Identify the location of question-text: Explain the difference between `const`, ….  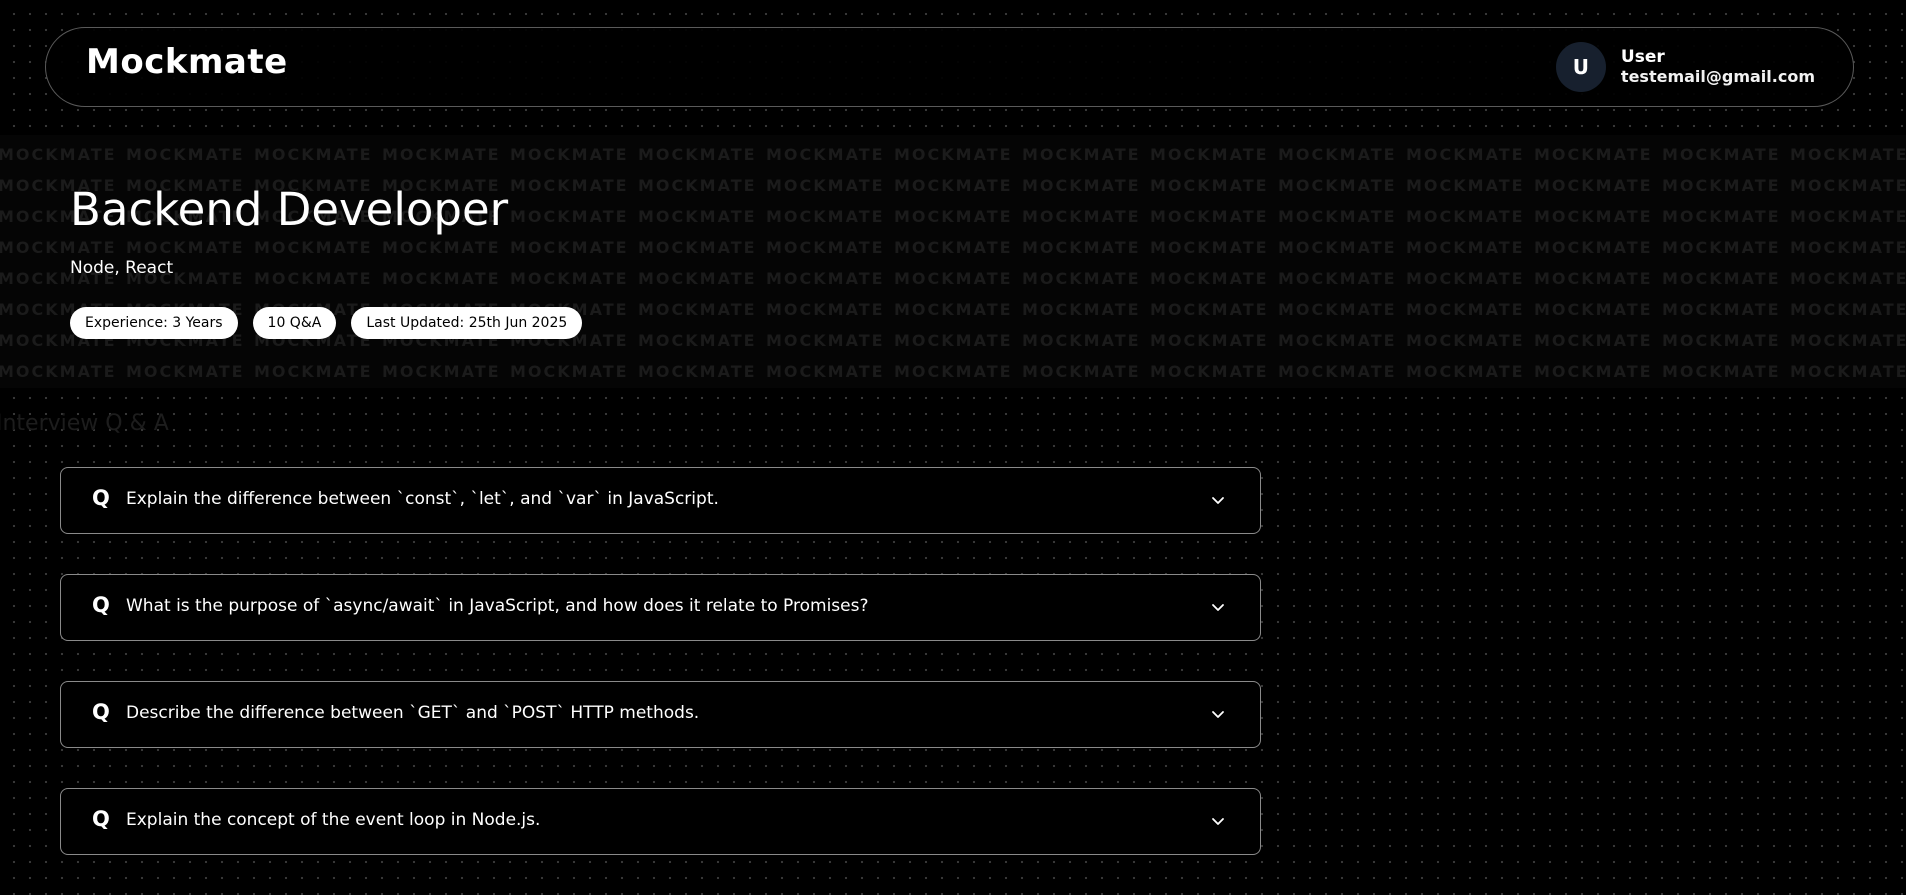
(422, 499).